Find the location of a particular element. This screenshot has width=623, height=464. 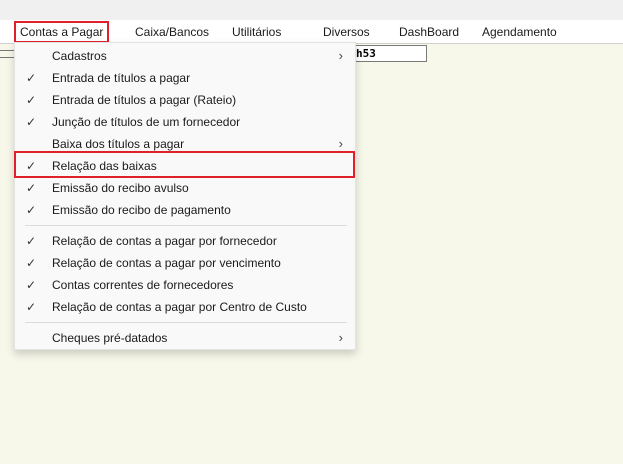

menu-item-highlight-box is located at coordinates (184, 164).